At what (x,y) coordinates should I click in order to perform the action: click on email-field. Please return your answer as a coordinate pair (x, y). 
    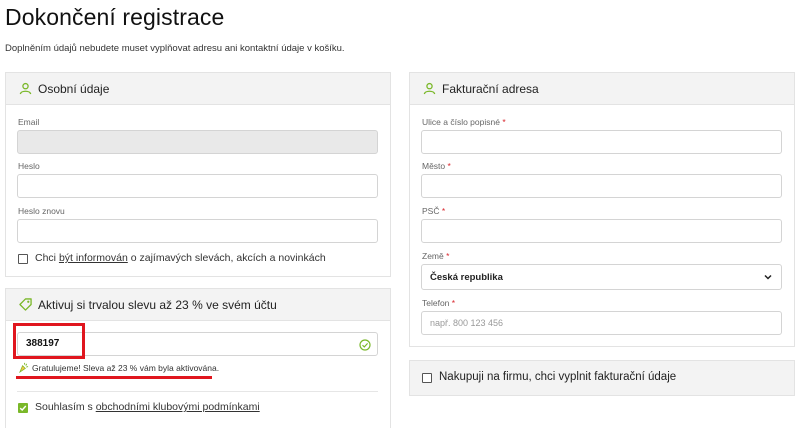
    Looking at the image, I should click on (197, 142).